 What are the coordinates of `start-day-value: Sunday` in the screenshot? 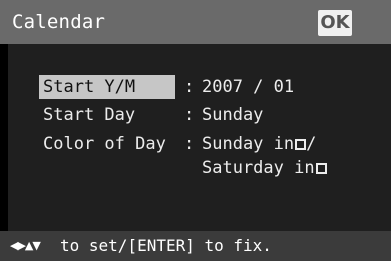 It's located at (232, 115).